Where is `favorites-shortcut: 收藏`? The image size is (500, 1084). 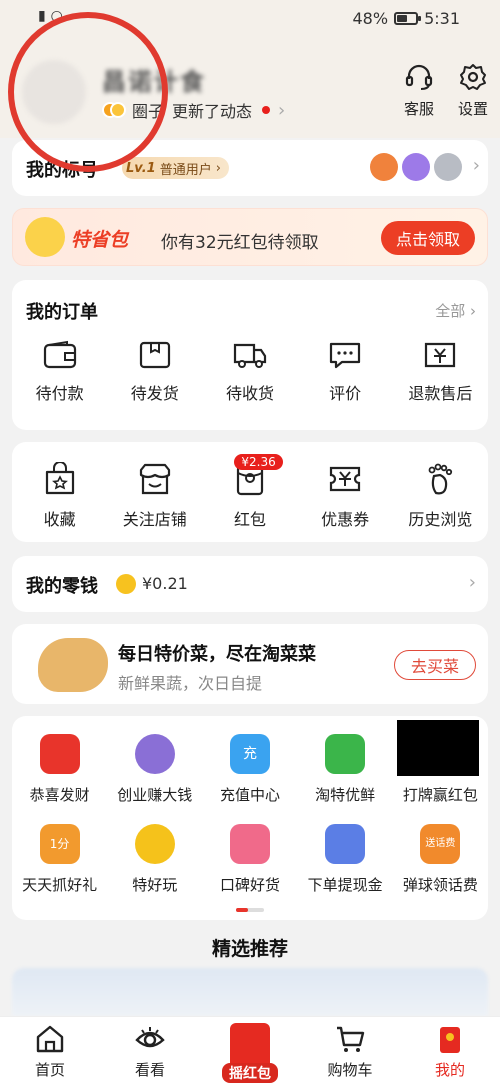 favorites-shortcut: 收藏 is located at coordinates (59, 496).